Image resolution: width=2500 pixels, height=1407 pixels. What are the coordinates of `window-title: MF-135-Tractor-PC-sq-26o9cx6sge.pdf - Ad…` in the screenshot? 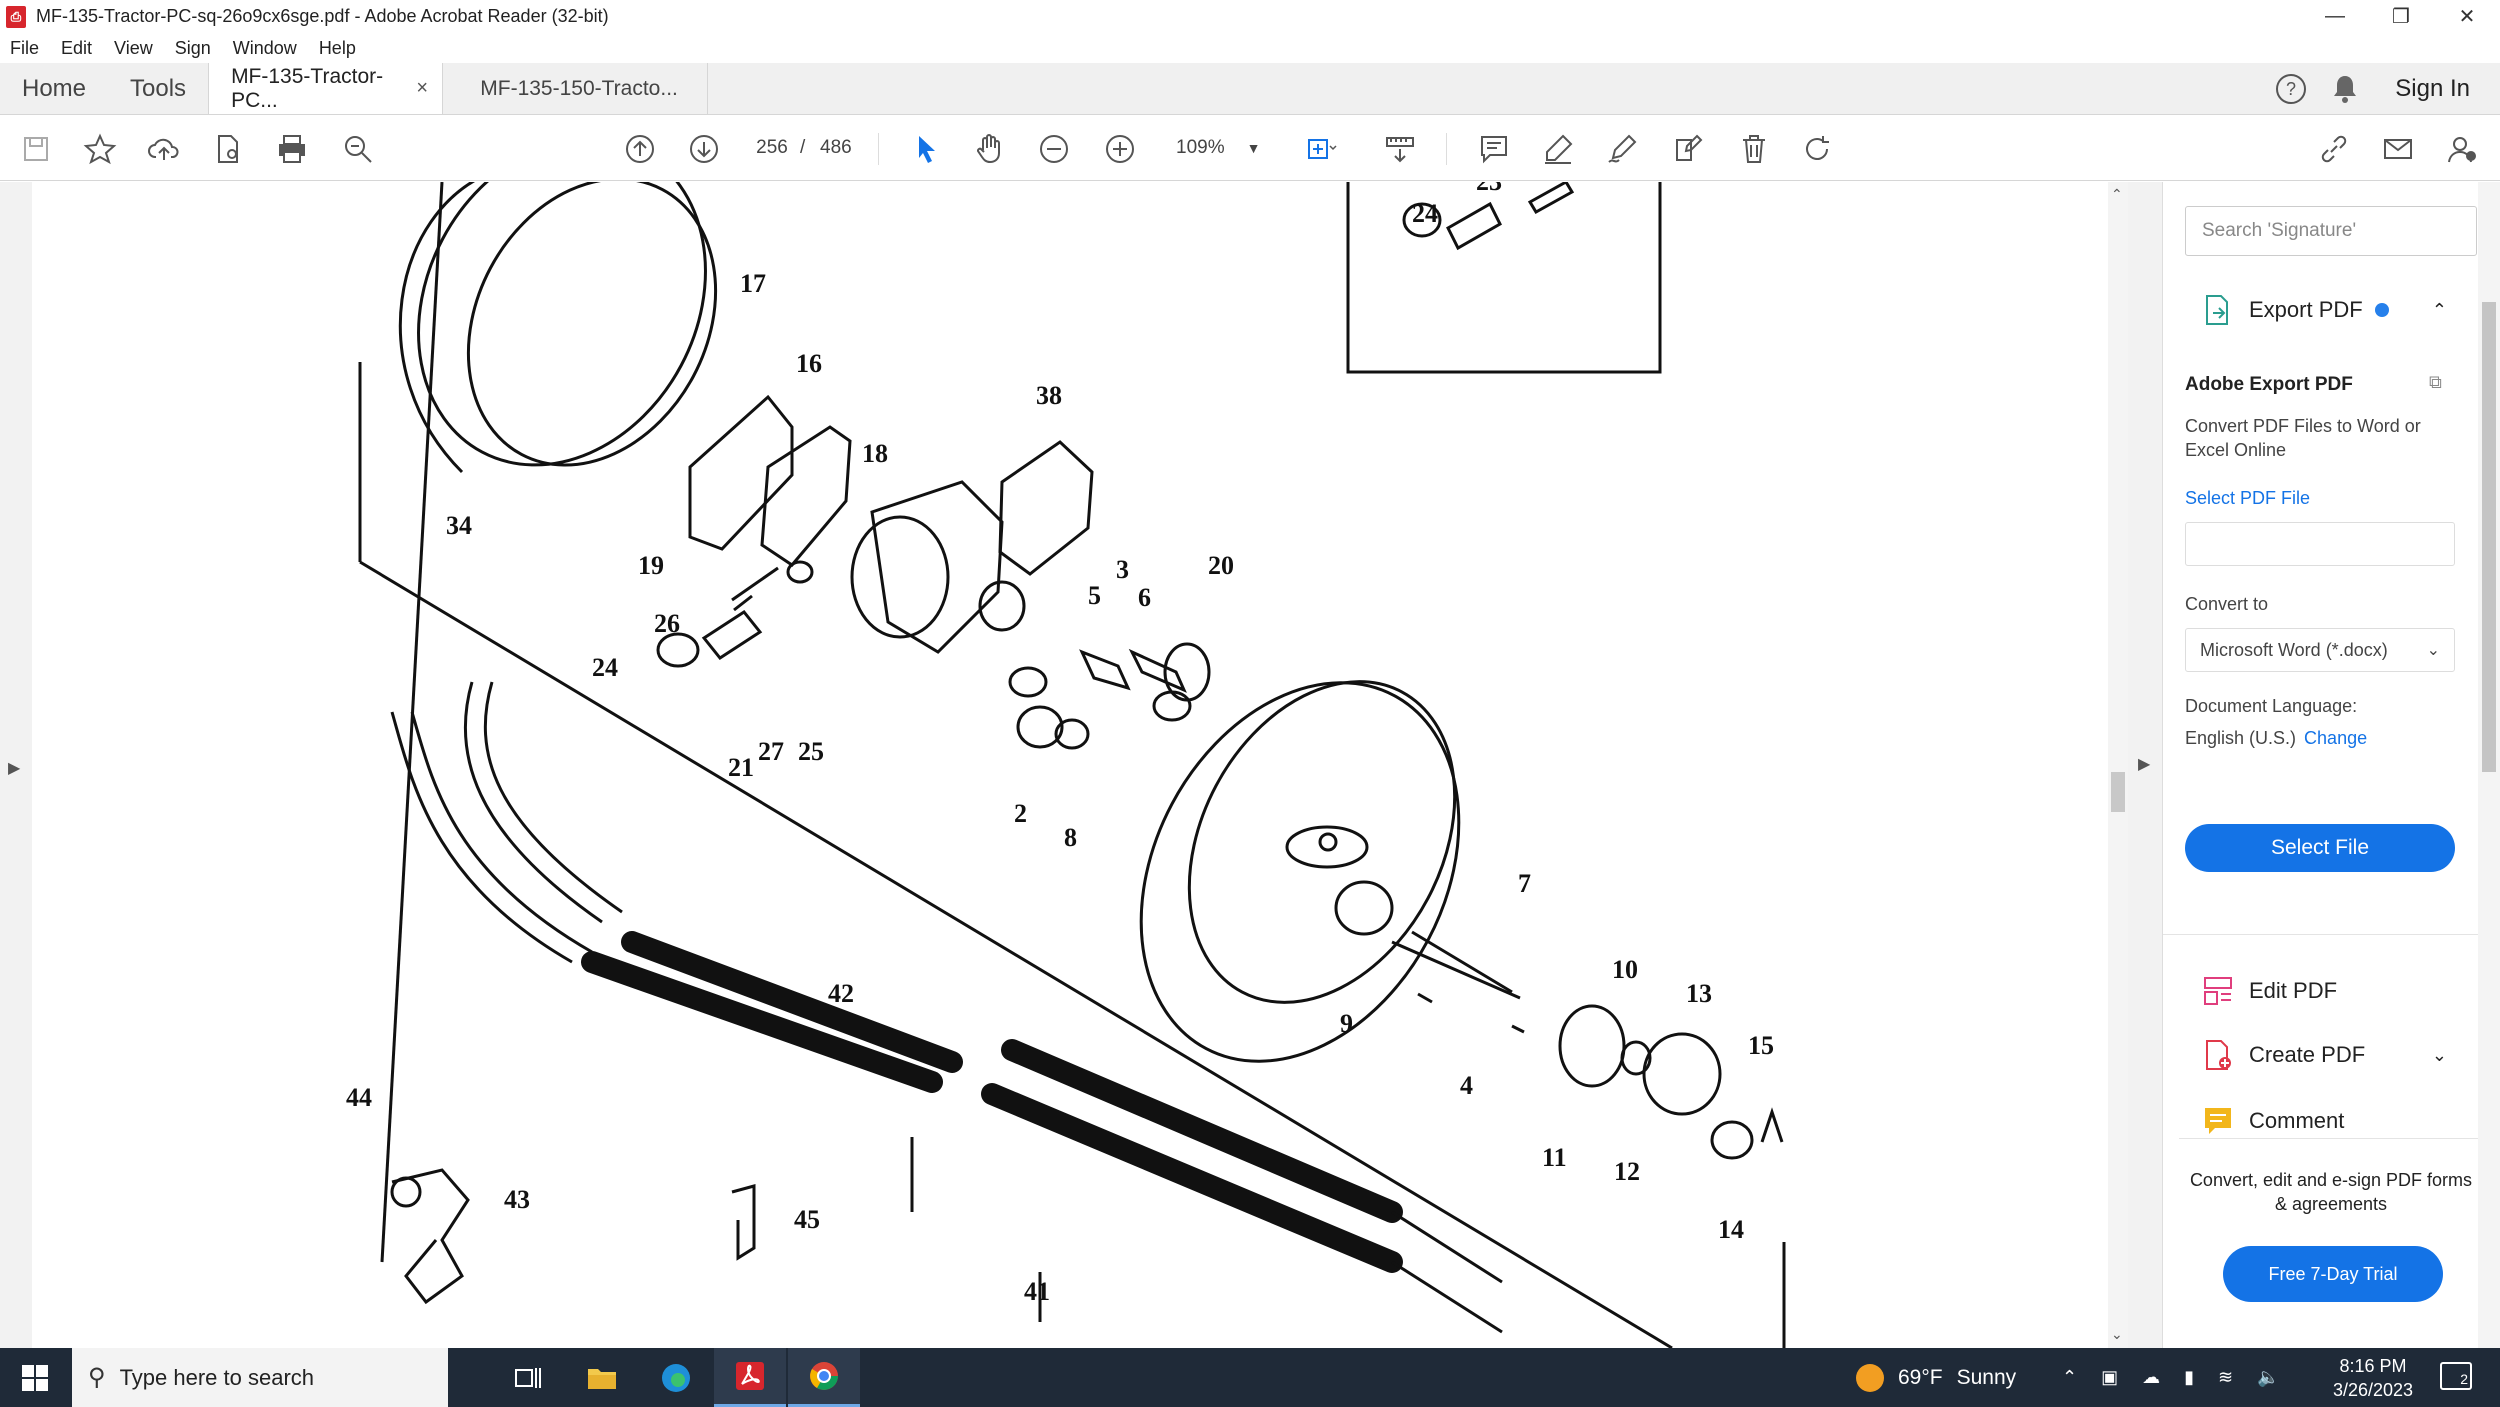 It's located at (322, 16).